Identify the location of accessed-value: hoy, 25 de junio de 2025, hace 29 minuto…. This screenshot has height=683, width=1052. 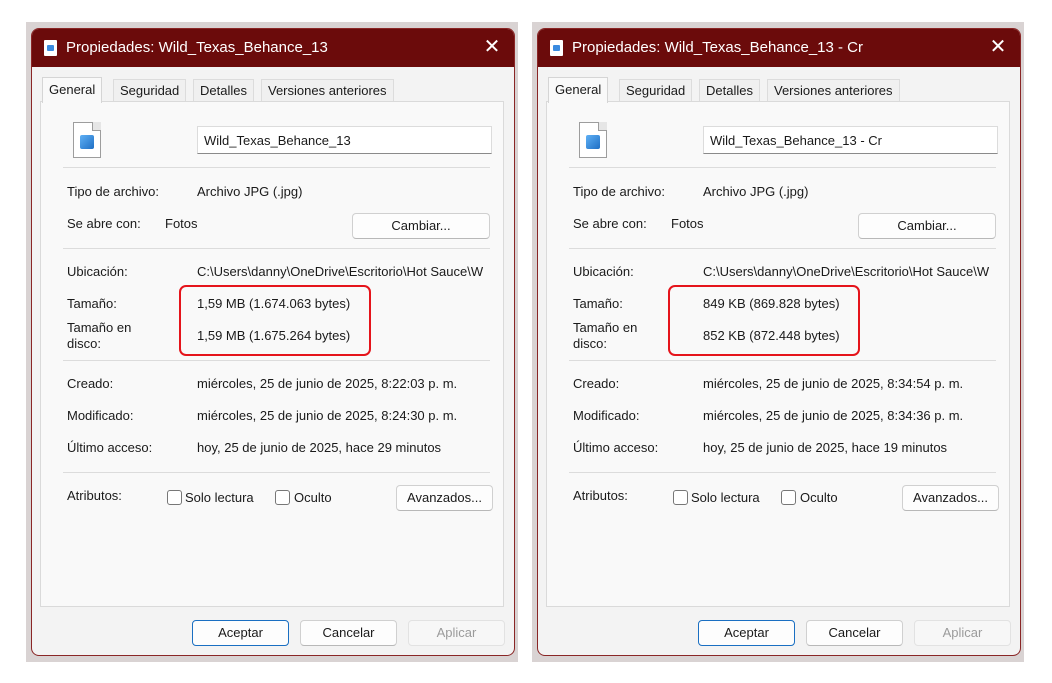
(319, 447).